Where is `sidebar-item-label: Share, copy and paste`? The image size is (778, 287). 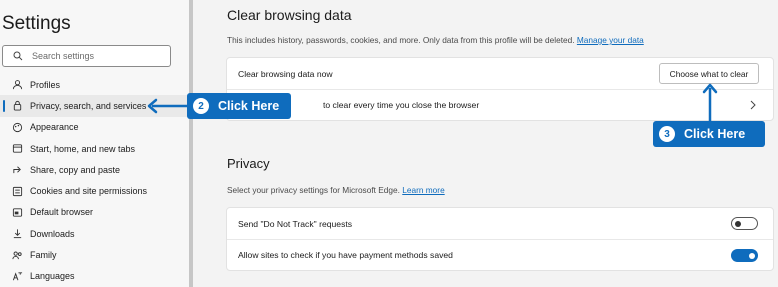
sidebar-item-label: Share, copy and paste is located at coordinates (75, 169).